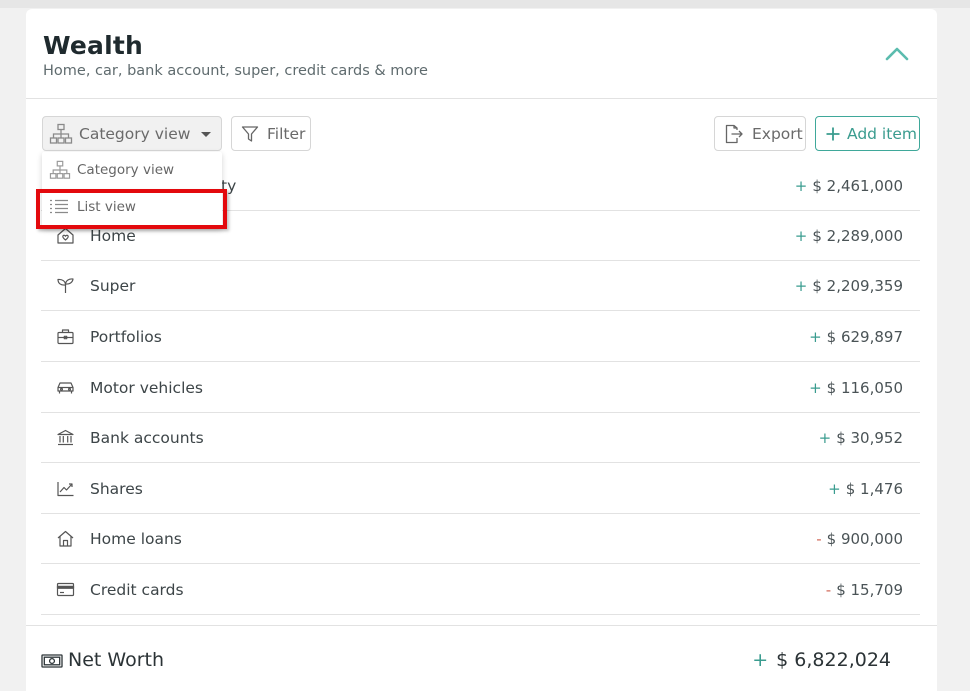 This screenshot has height=691, width=970. I want to click on row-value: + $ 1,476, so click(865, 488).